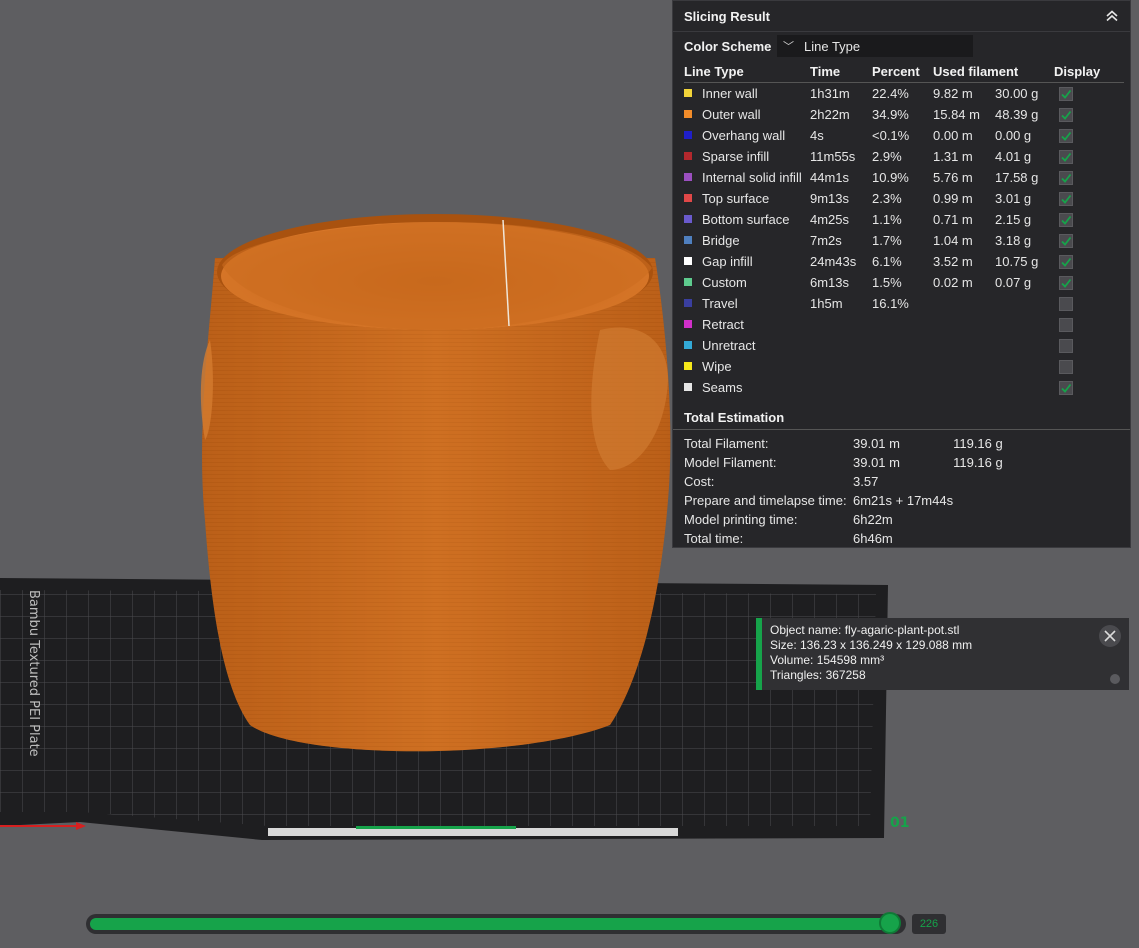  What do you see at coordinates (832, 46) in the screenshot?
I see `color-scheme-value: Line Type` at bounding box center [832, 46].